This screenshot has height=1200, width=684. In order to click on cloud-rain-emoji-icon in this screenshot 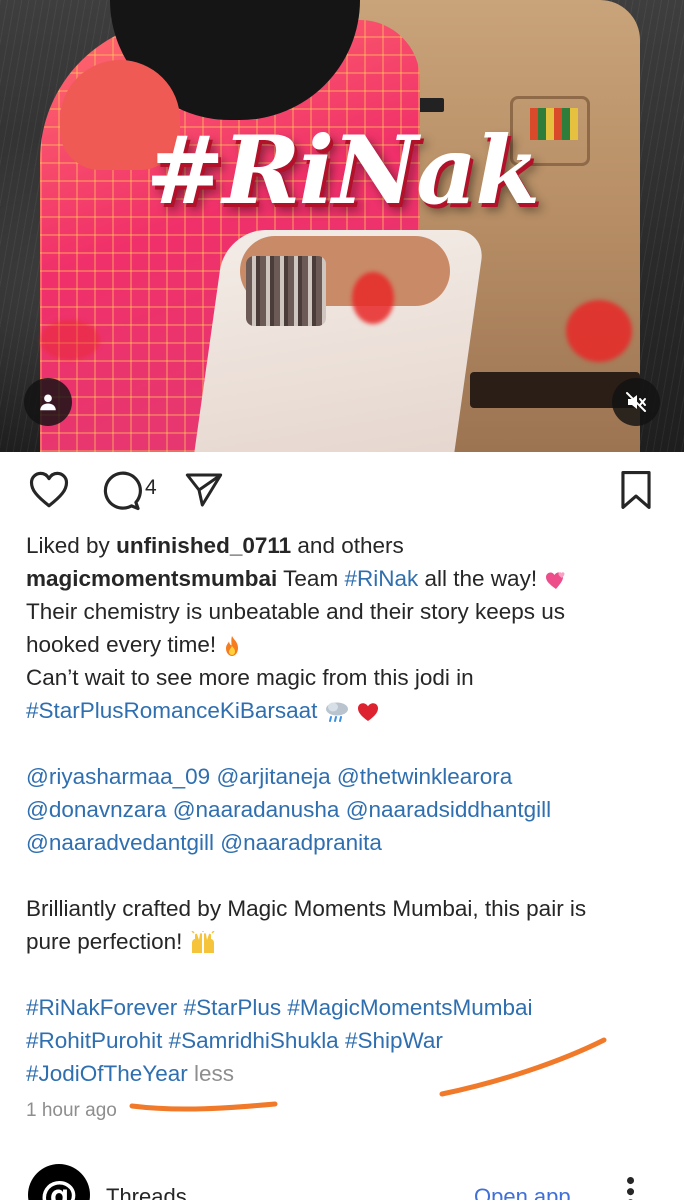, I will do `click(336, 712)`.